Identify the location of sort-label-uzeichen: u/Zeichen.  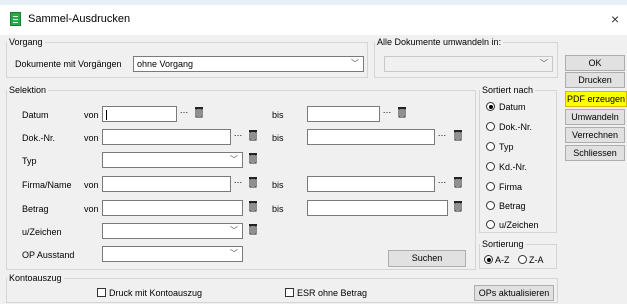
(519, 225).